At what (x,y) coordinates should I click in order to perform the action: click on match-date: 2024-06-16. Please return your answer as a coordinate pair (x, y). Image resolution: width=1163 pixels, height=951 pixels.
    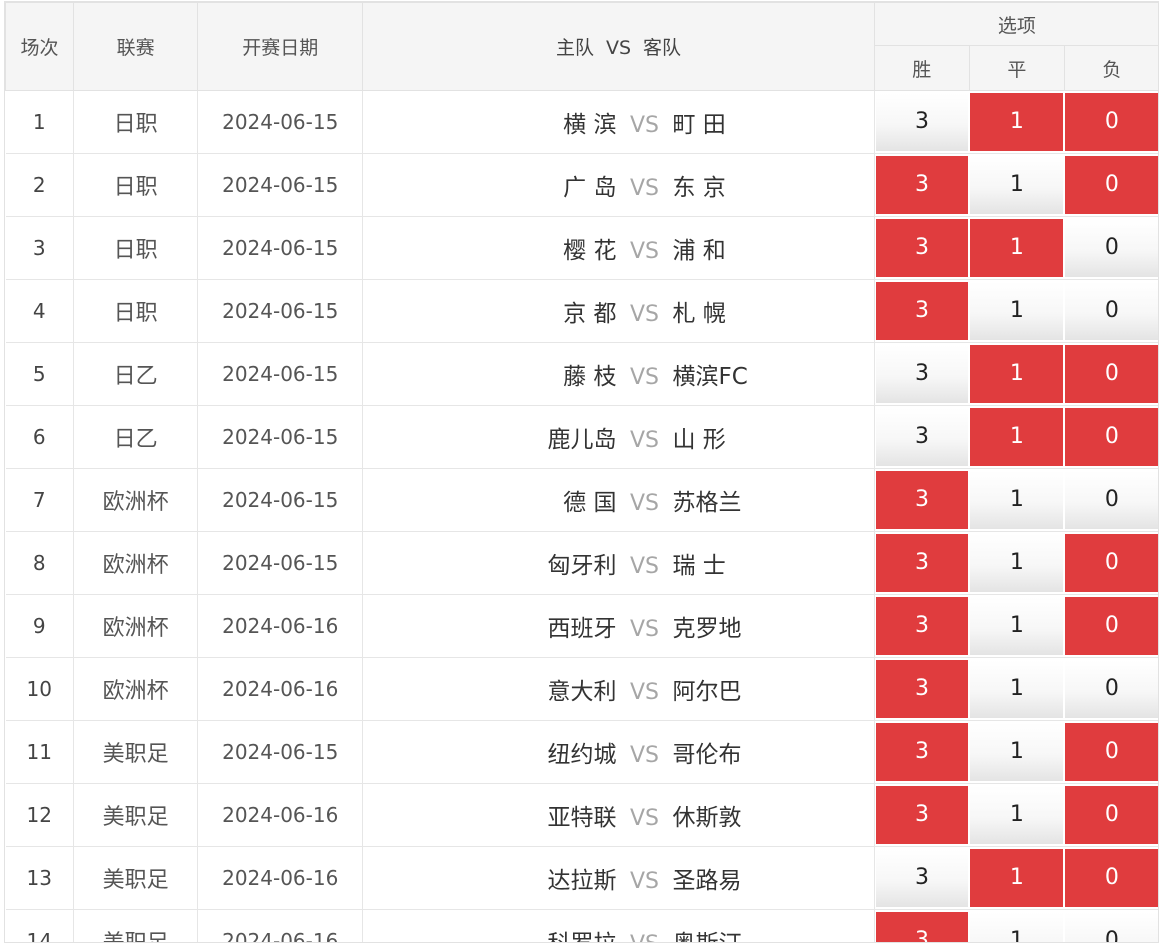
    Looking at the image, I should click on (280, 925).